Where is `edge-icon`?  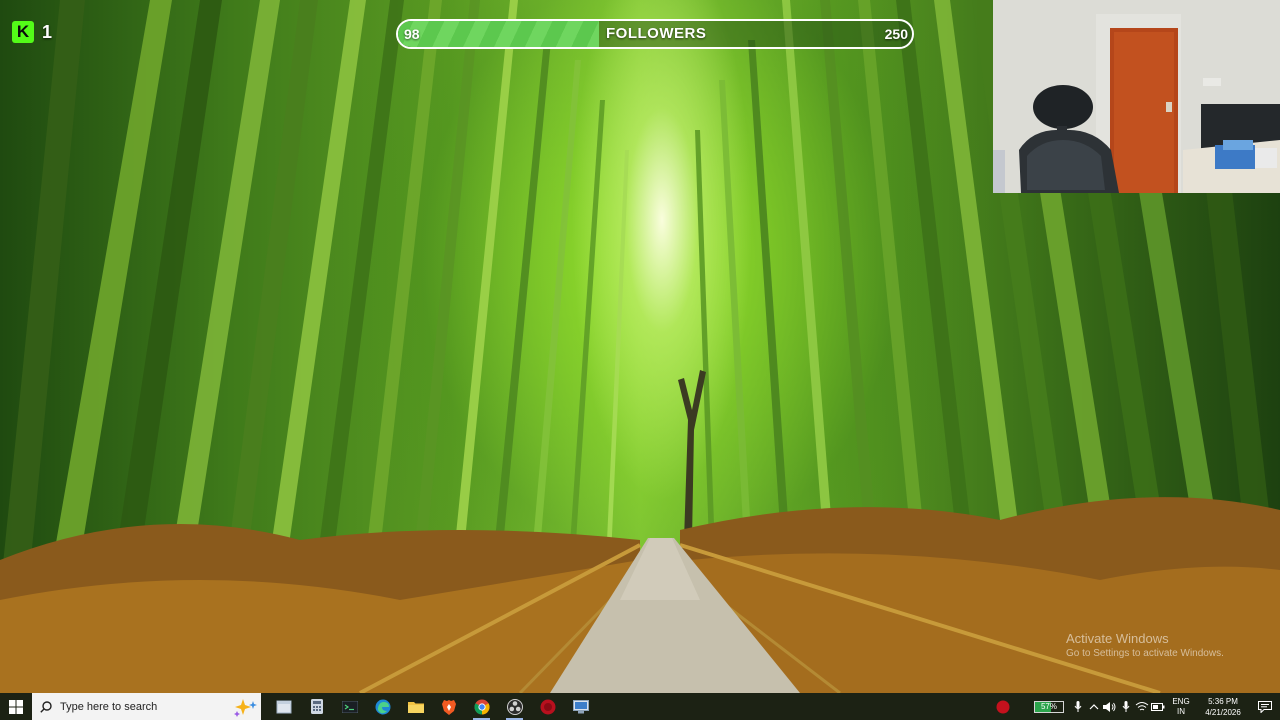 edge-icon is located at coordinates (382, 706).